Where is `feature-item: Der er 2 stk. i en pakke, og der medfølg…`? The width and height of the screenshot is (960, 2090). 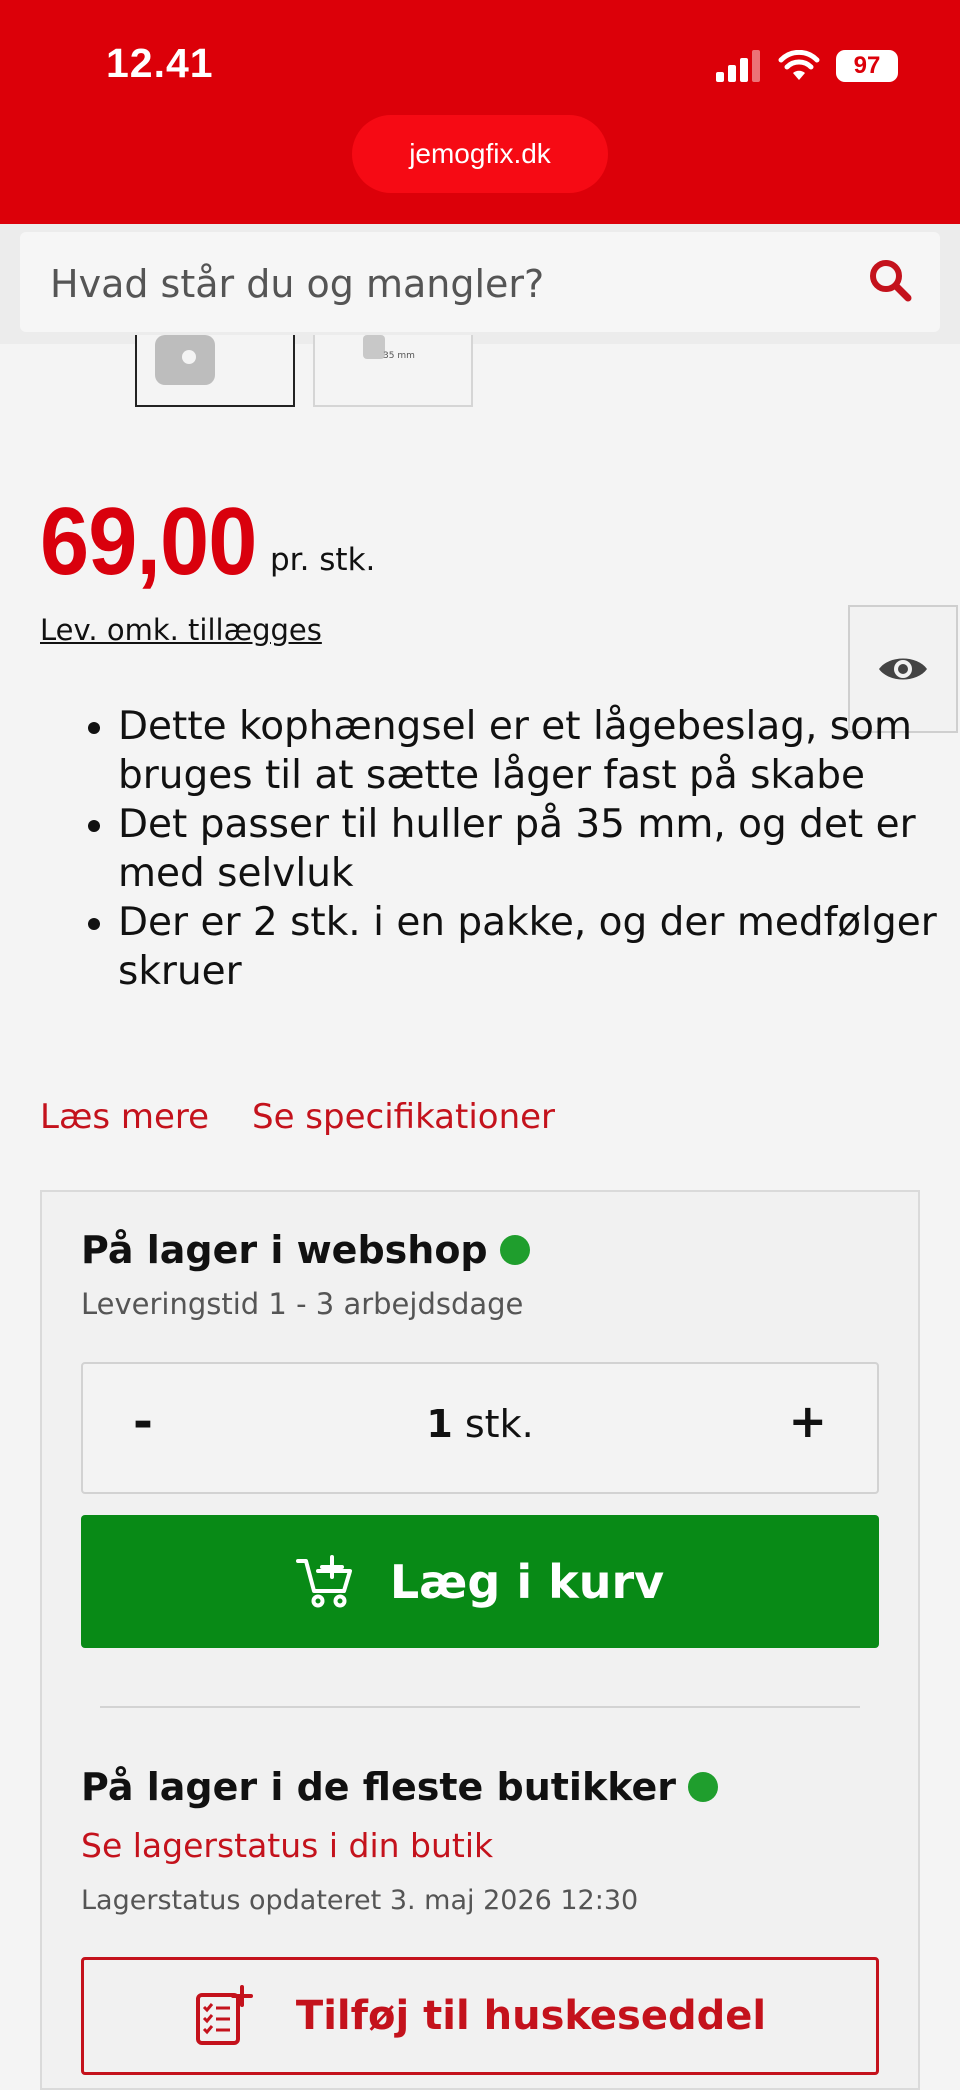
feature-item: Der er 2 stk. i en pakke, og der medfølg… is located at coordinates (539, 947).